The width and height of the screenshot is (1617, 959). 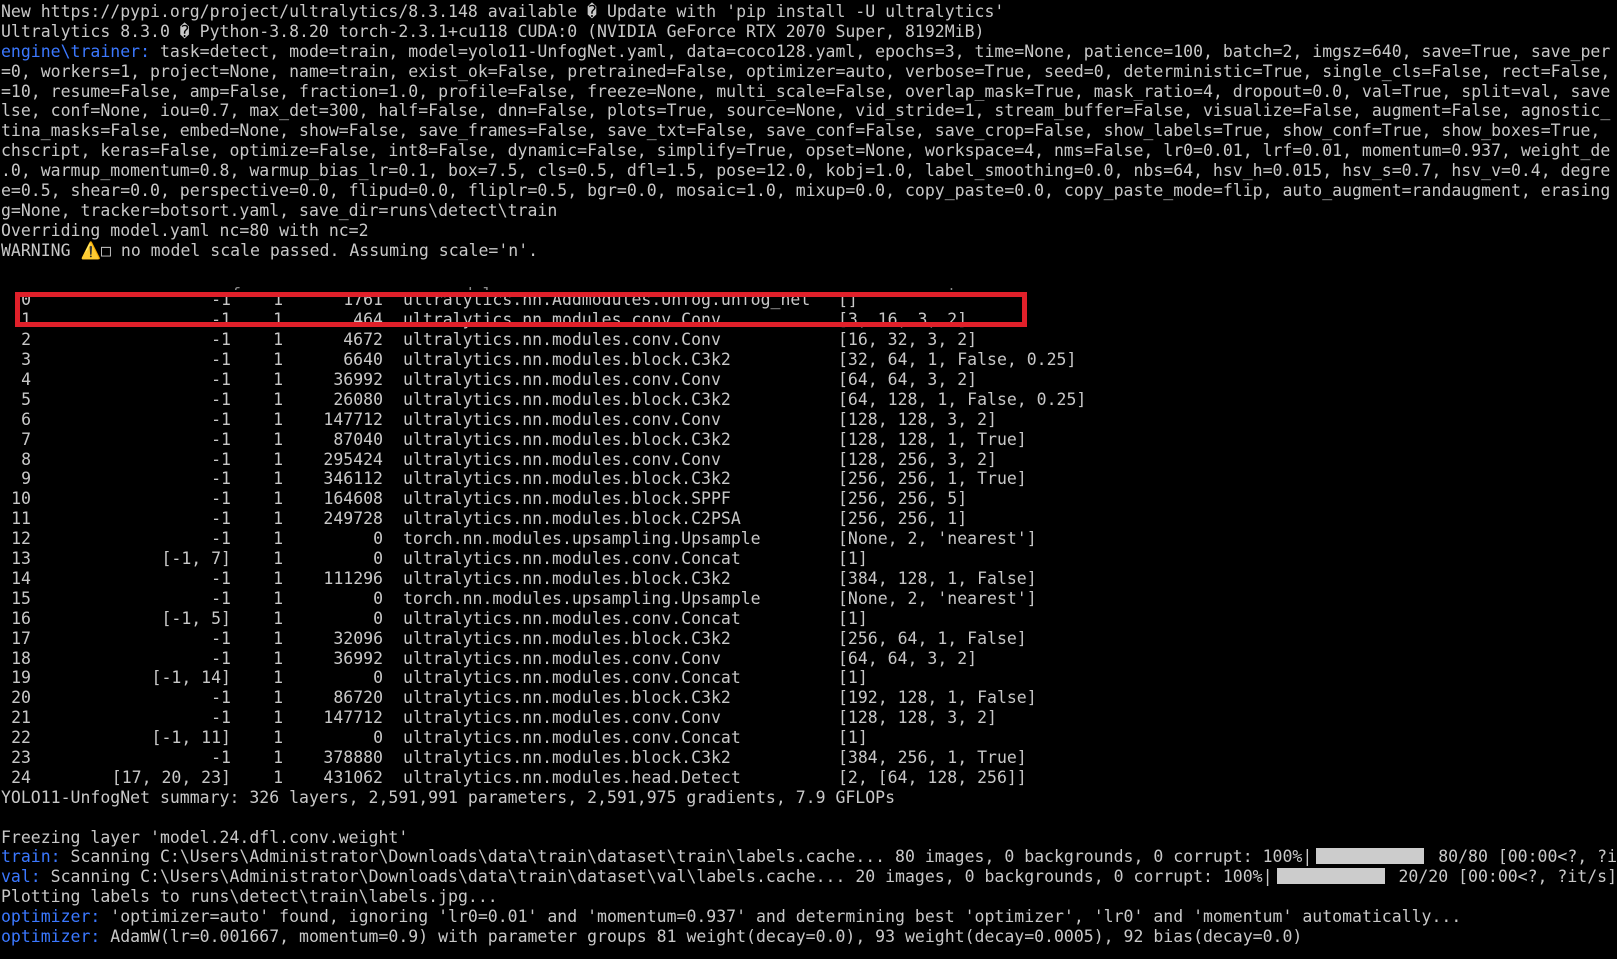 What do you see at coordinates (353, 777) in the screenshot?
I see `layer-params: 431062` at bounding box center [353, 777].